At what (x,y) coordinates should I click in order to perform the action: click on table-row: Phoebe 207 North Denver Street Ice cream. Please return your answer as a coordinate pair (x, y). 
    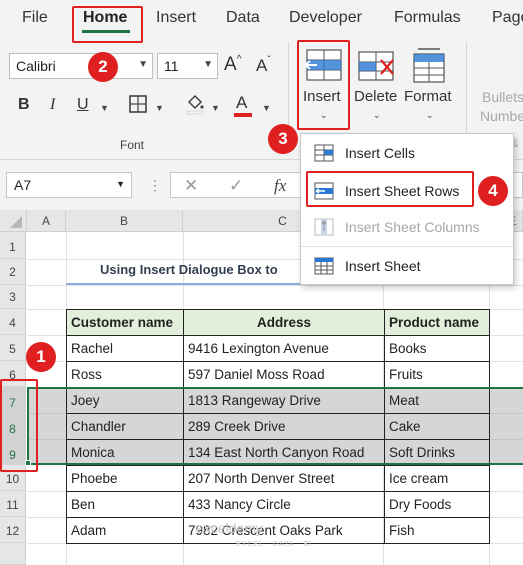
    Looking at the image, I should click on (278, 478).